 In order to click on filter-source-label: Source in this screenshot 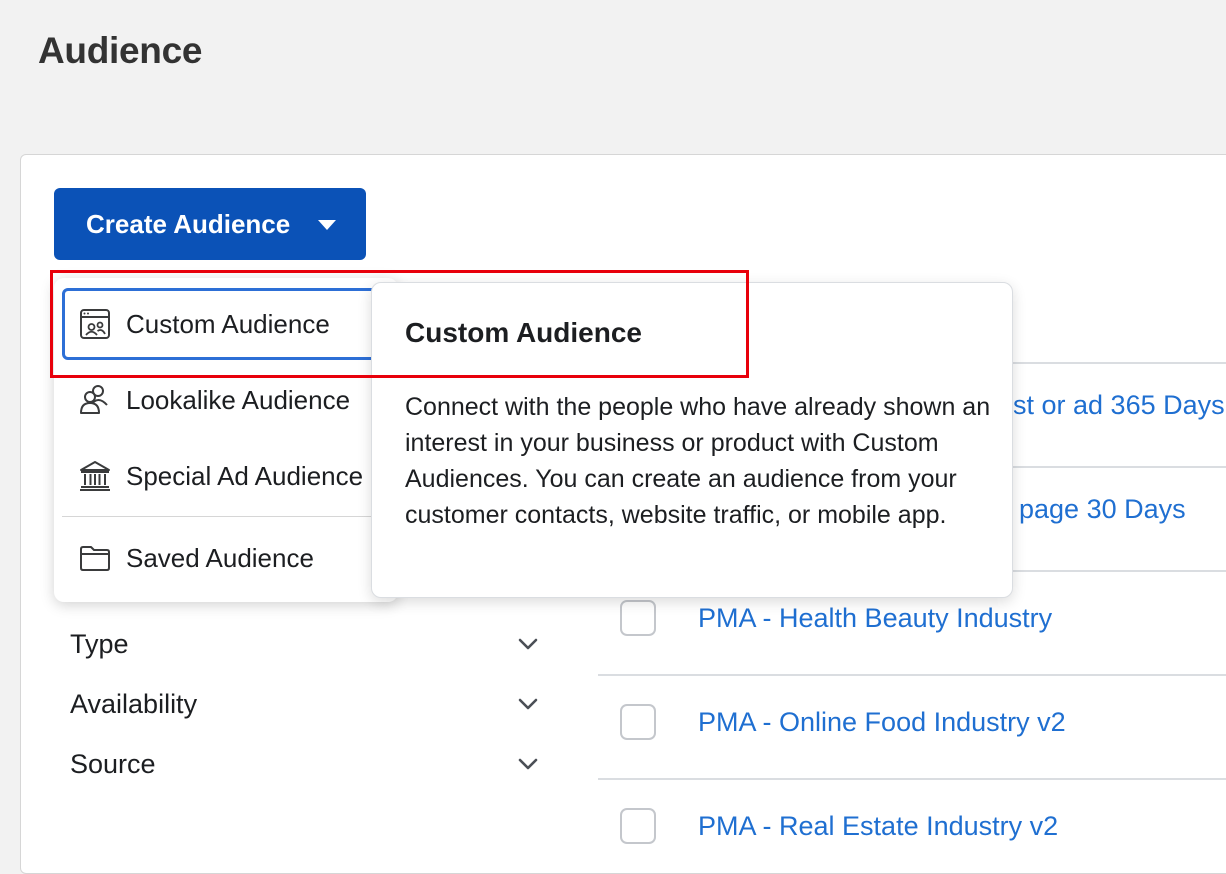, I will do `click(113, 763)`.